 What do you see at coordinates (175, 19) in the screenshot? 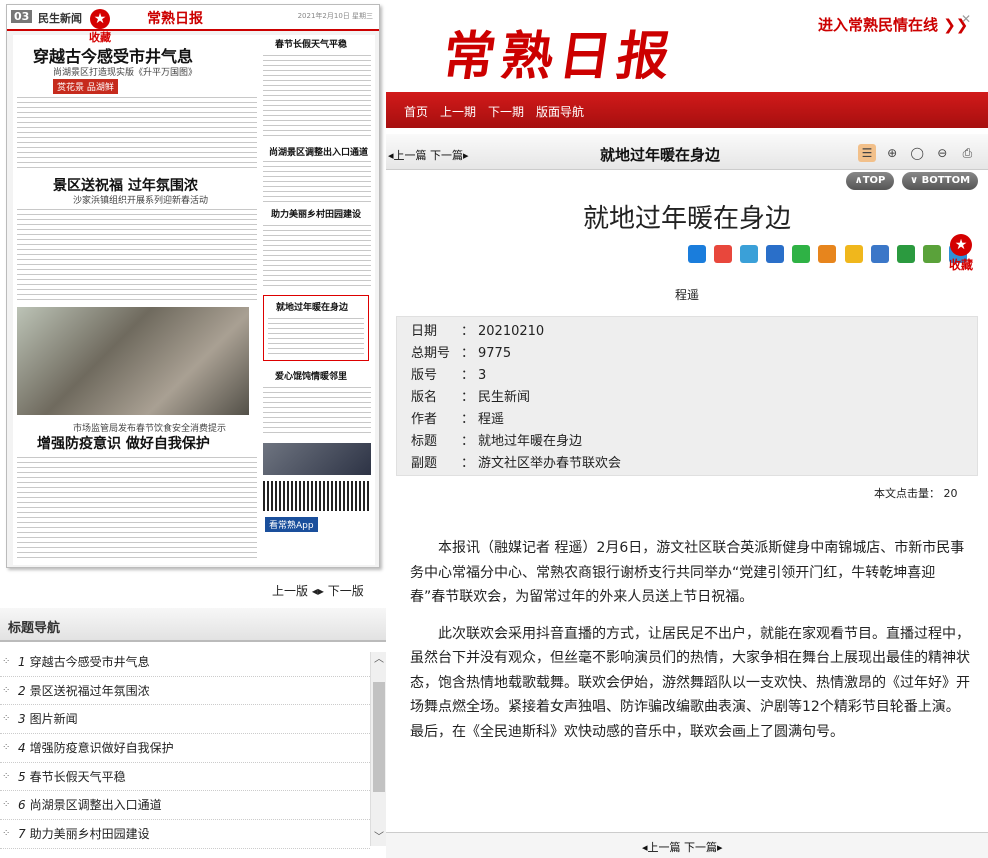
I see `thumbnail-logo: 常熟日报` at bounding box center [175, 19].